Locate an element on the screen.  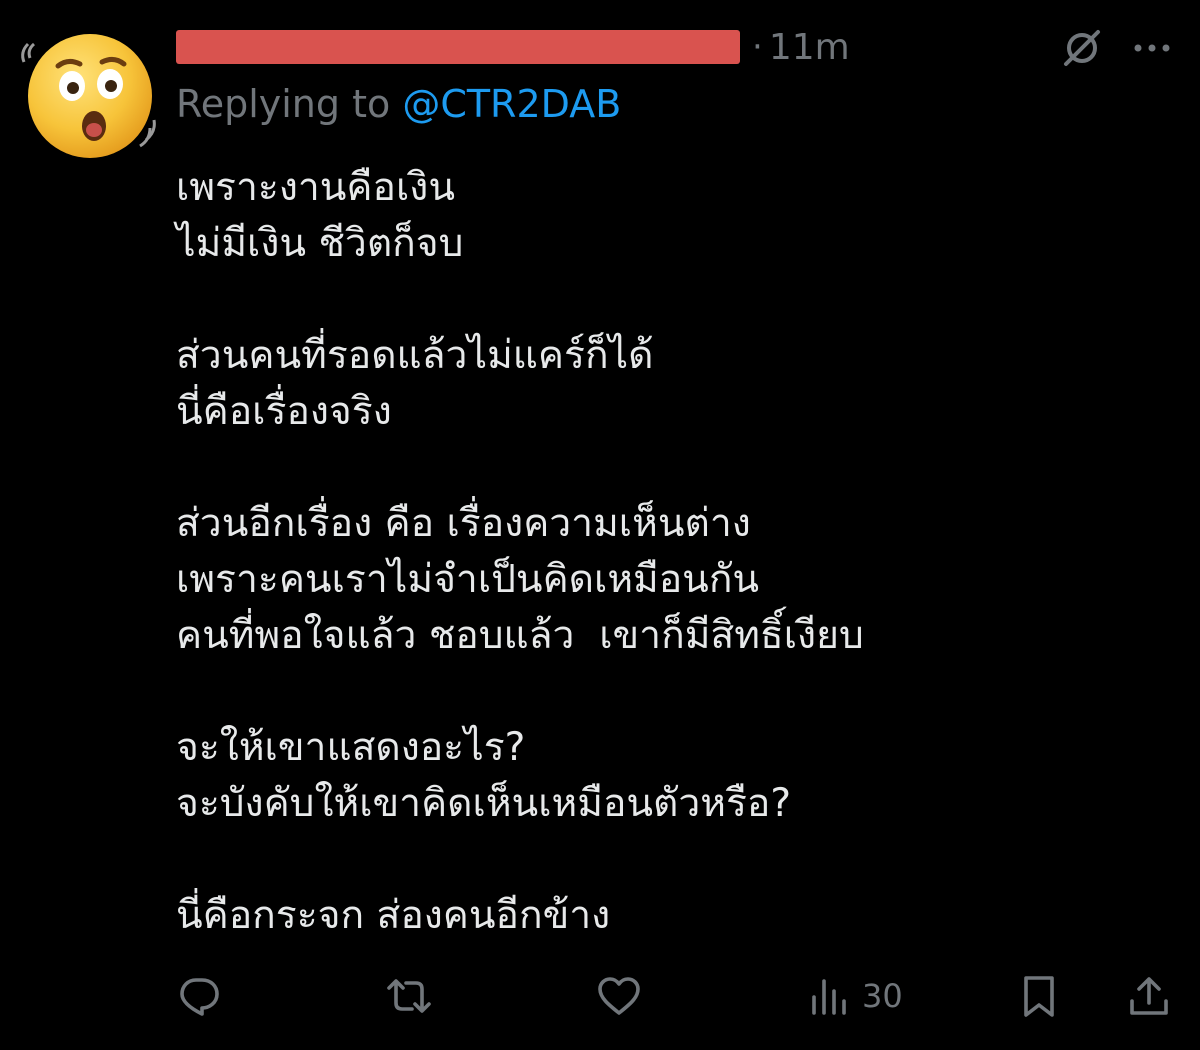
tweet-header: · 11m is located at coordinates (513, 47).